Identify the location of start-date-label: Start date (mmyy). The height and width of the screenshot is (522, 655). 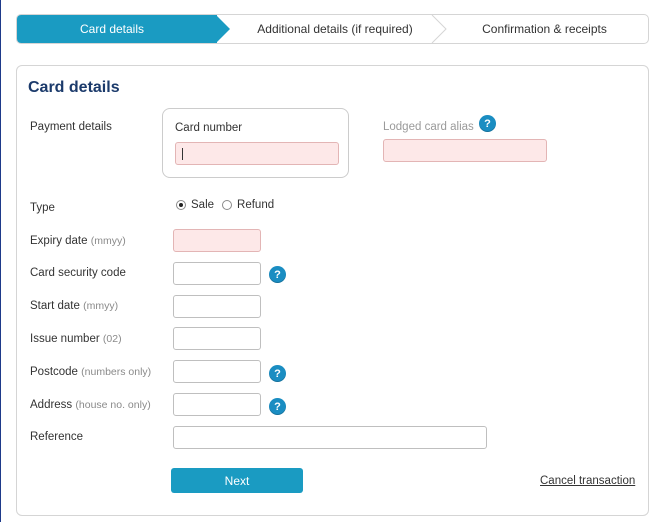
(74, 306).